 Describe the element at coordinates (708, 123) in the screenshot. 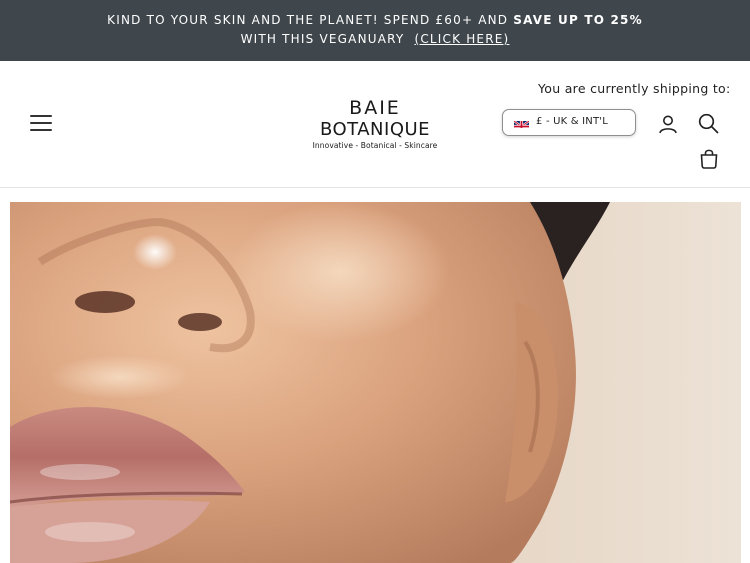

I see `search-icon` at that location.